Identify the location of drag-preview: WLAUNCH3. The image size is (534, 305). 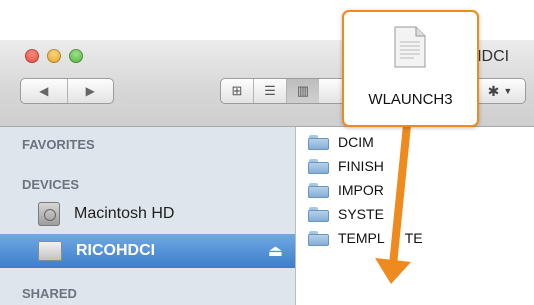
(410, 68).